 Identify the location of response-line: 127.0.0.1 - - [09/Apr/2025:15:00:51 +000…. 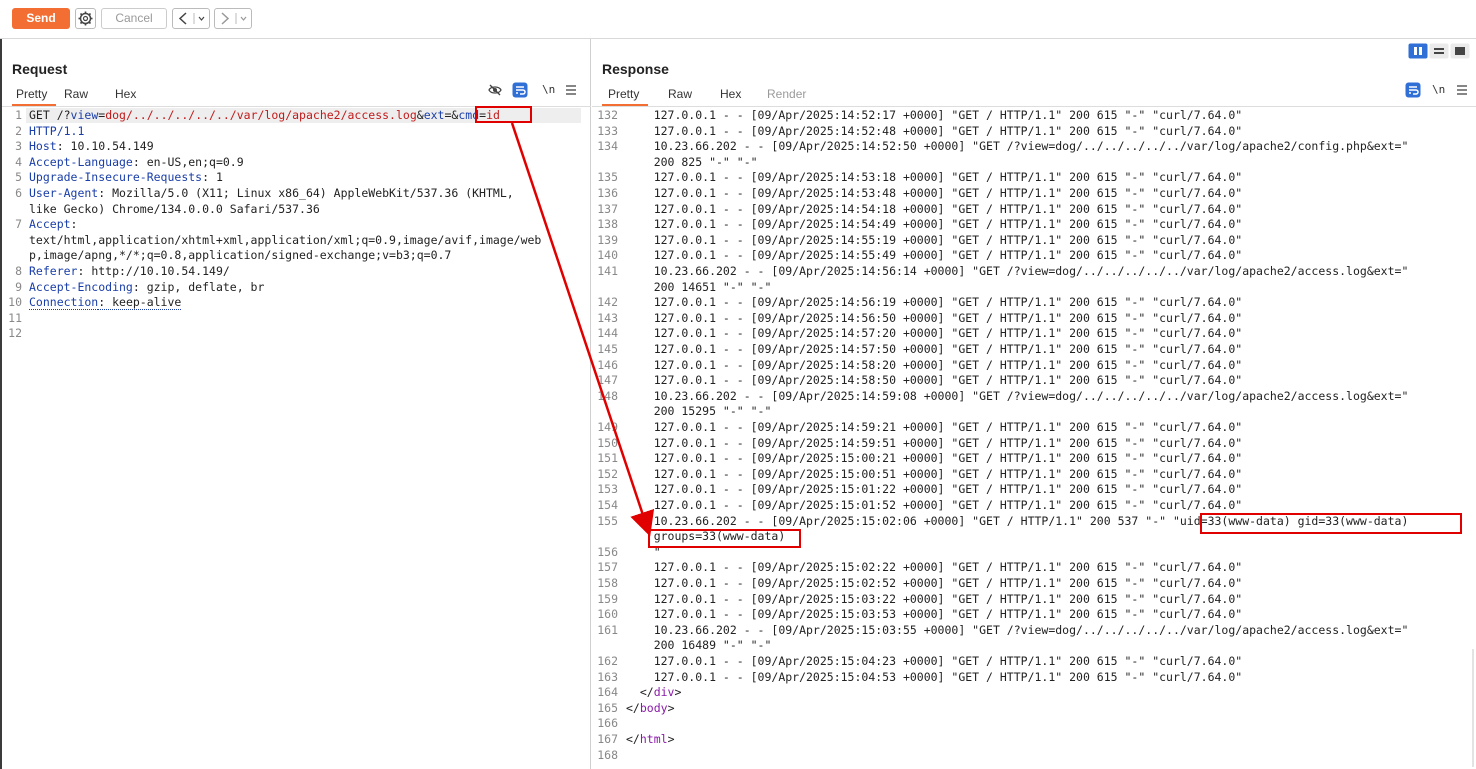
(934, 473).